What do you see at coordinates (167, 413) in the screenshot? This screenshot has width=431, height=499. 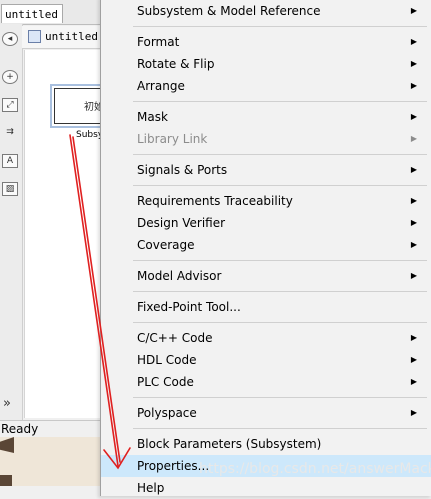 I see `menu-item-label: Polyspace` at bounding box center [167, 413].